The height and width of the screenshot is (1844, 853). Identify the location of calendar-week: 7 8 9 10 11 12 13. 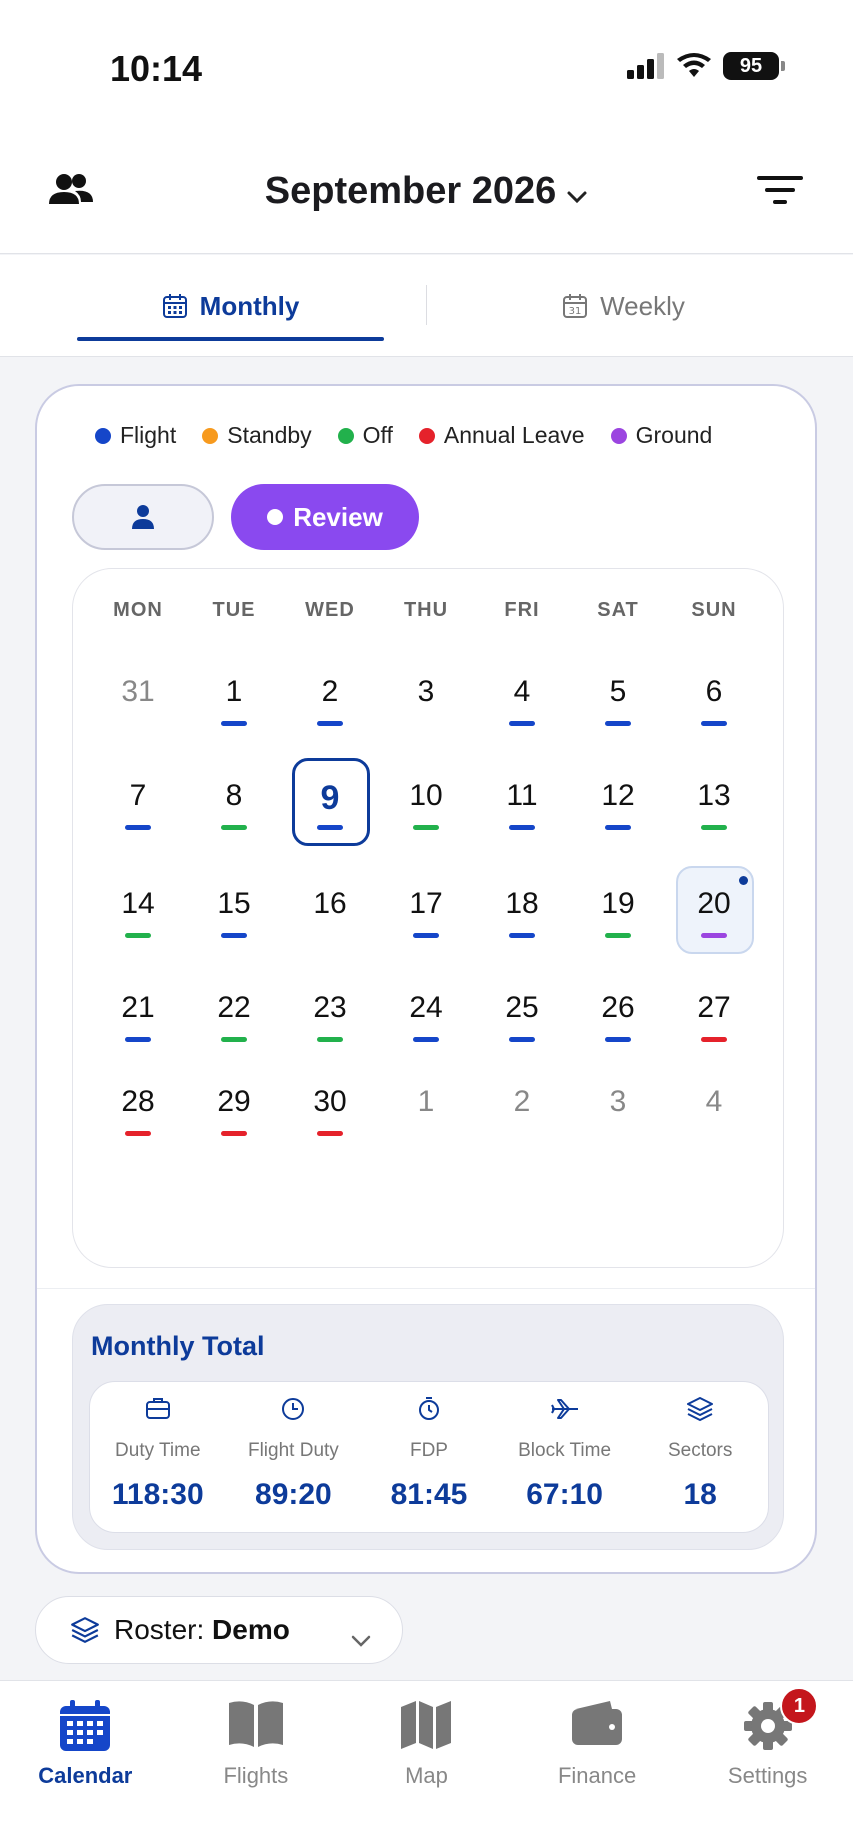
(426, 803).